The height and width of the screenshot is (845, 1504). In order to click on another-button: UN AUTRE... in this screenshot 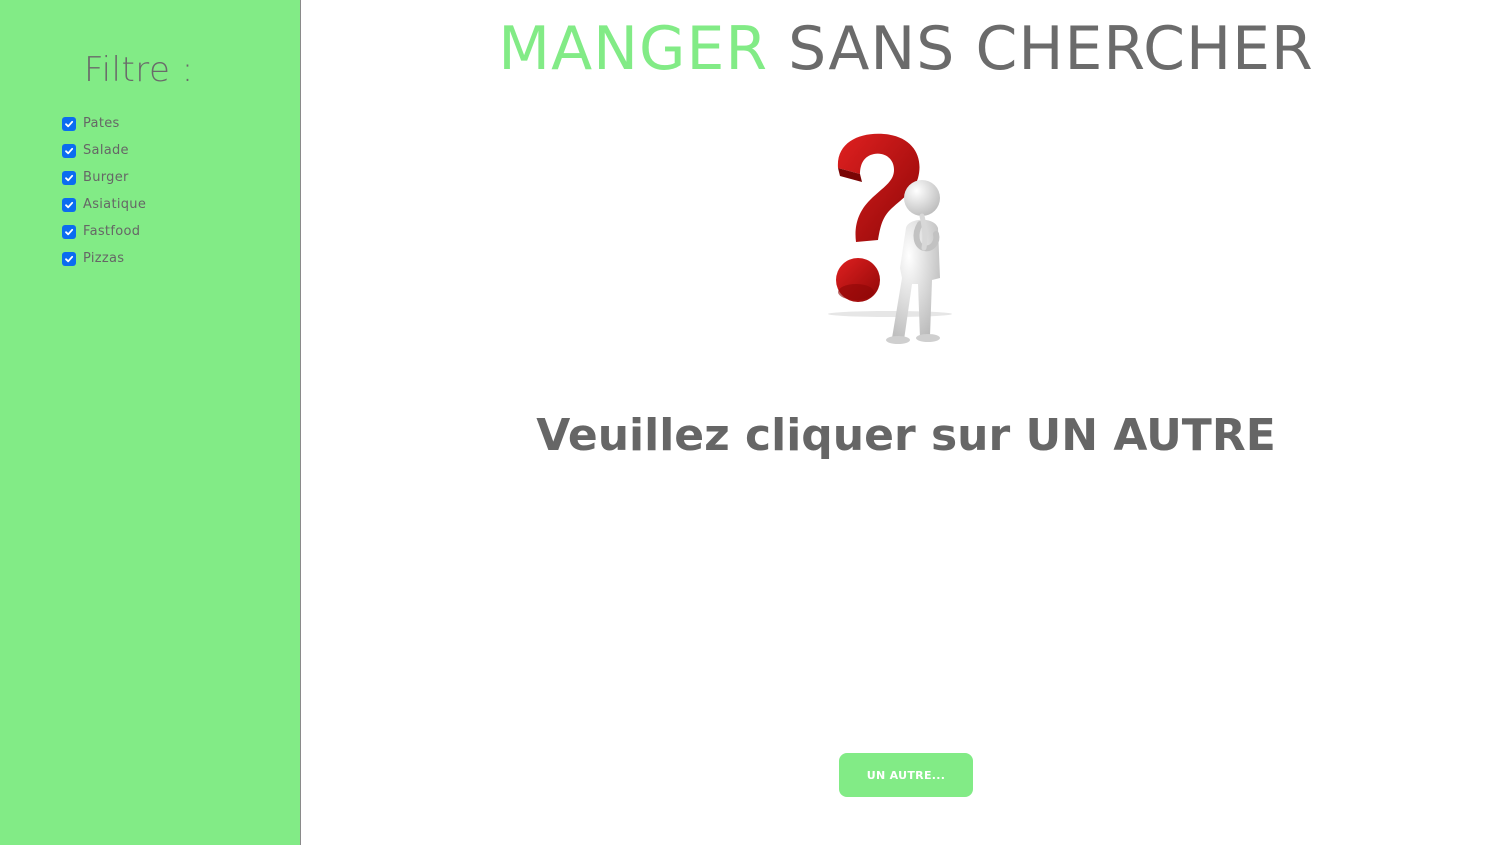, I will do `click(906, 775)`.